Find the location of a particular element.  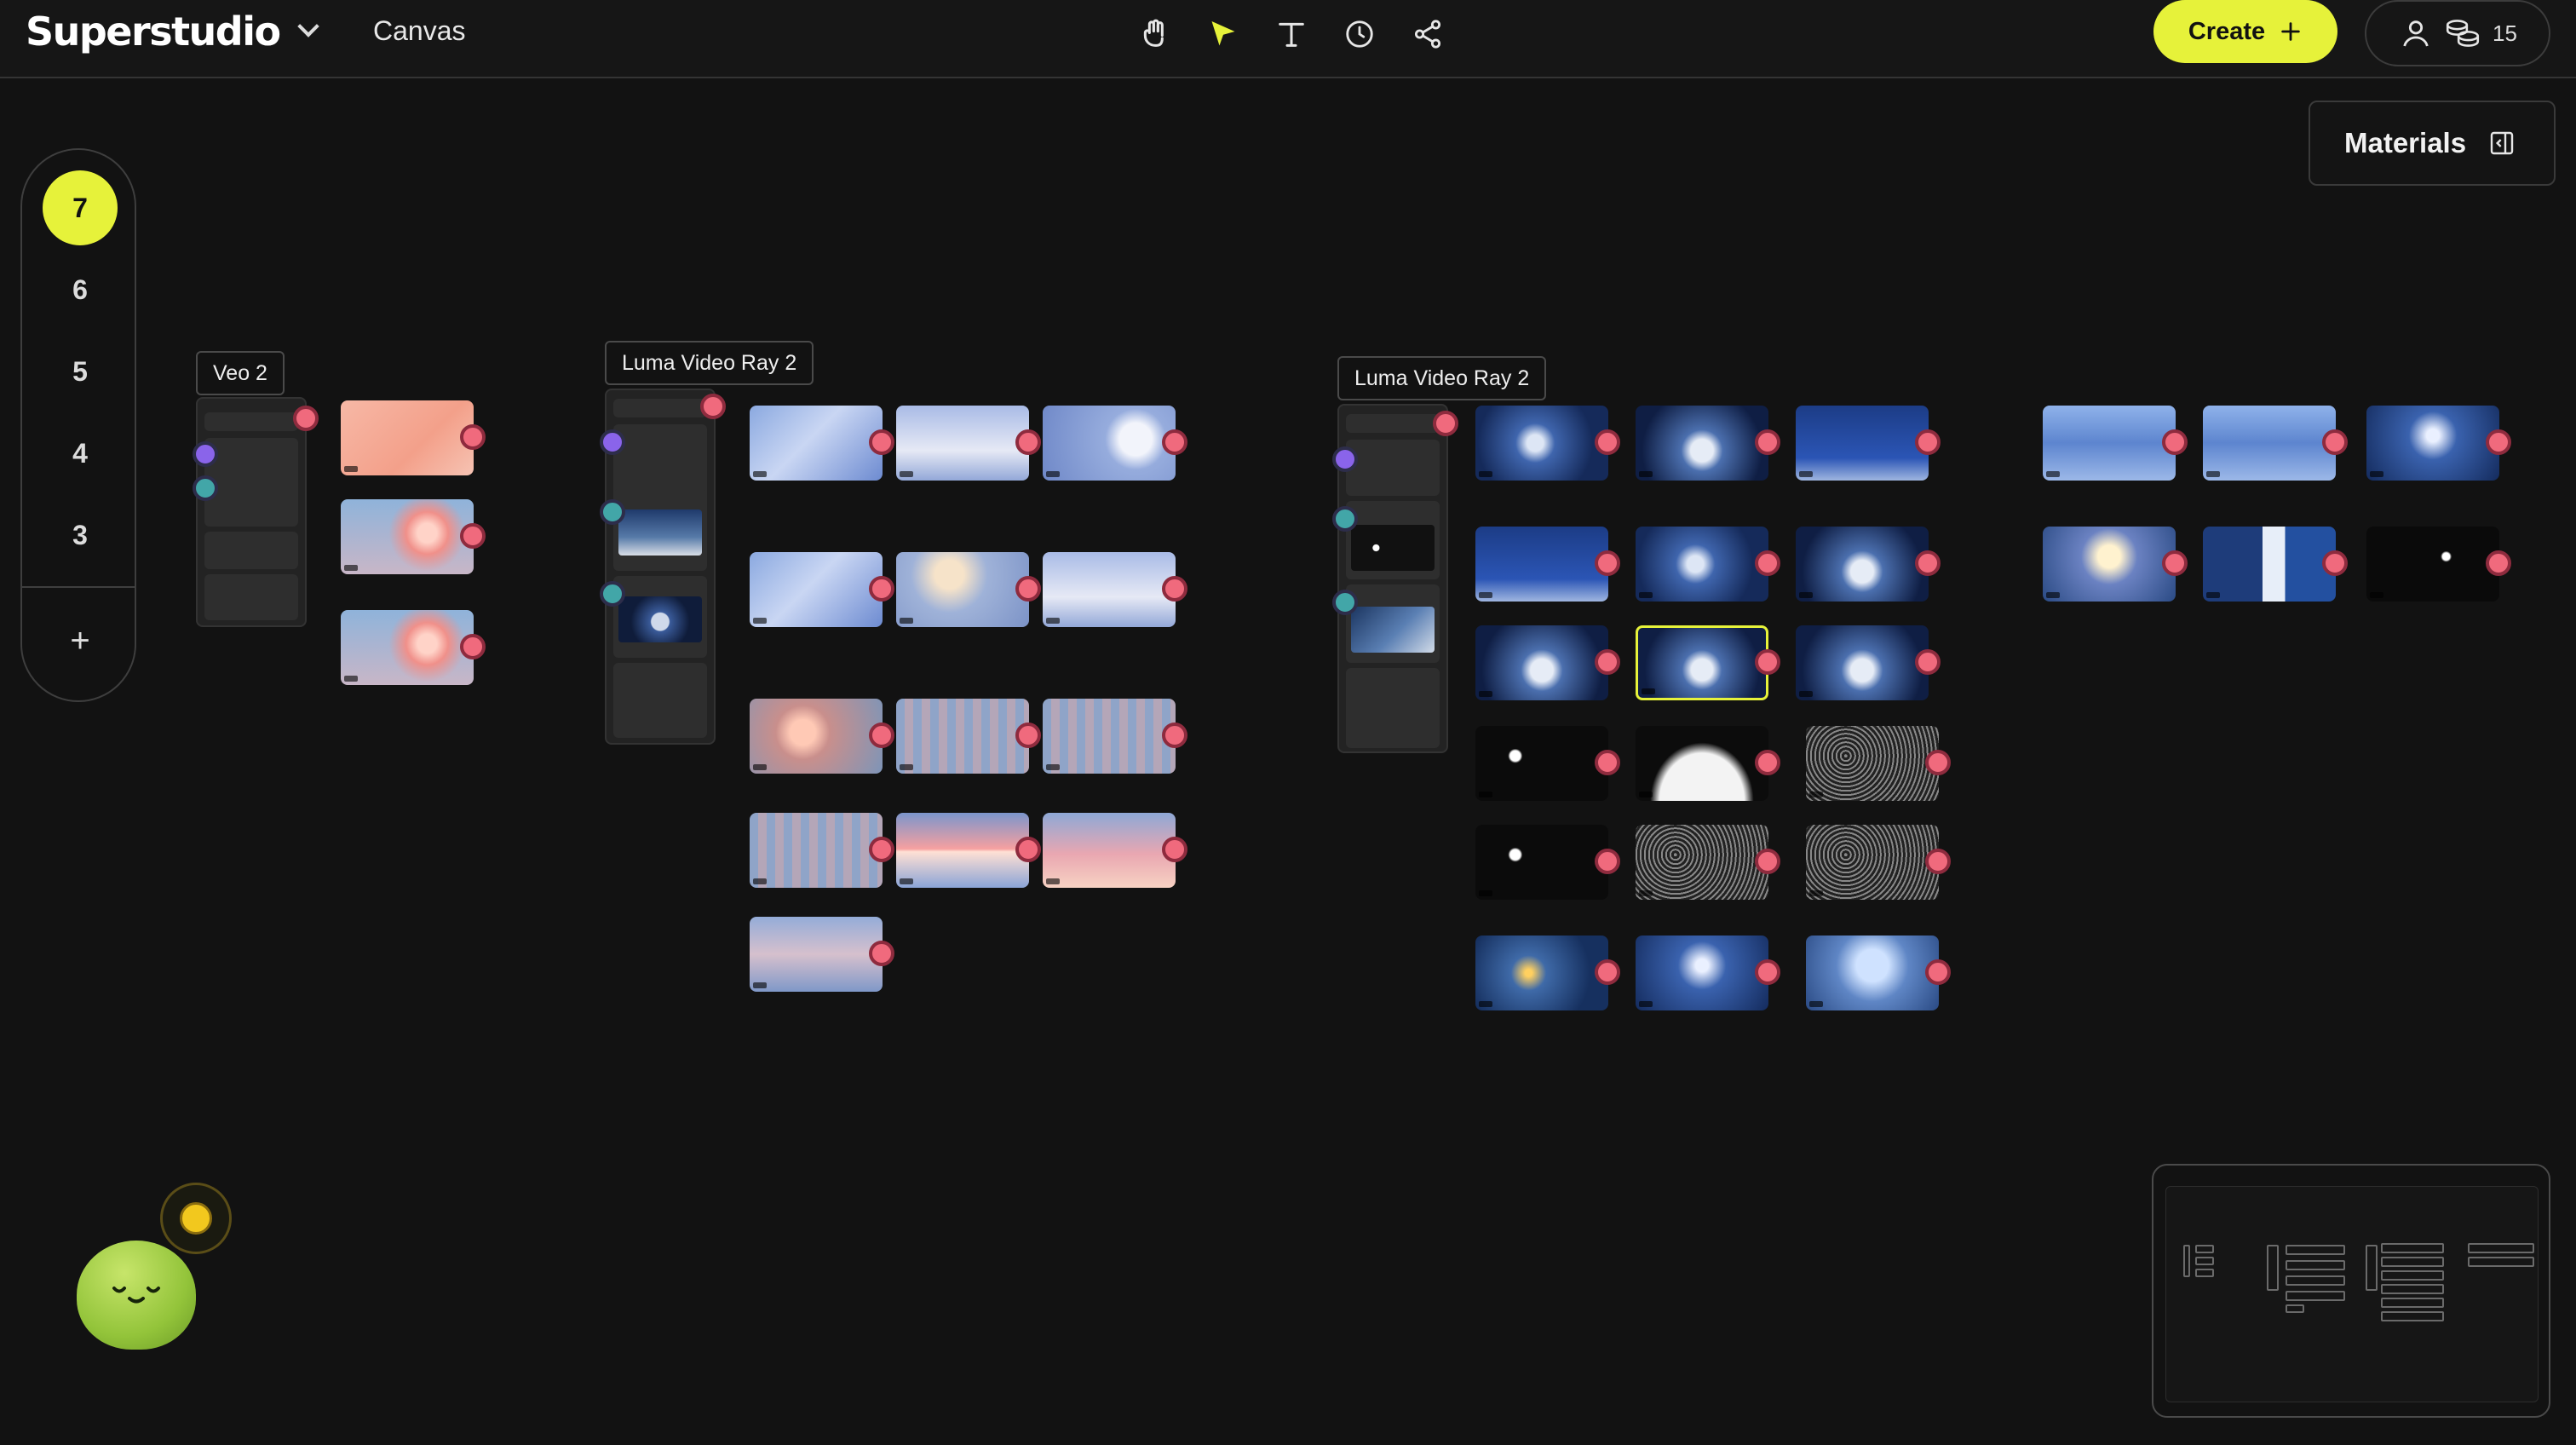

add-layer-button: + is located at coordinates (81, 640).